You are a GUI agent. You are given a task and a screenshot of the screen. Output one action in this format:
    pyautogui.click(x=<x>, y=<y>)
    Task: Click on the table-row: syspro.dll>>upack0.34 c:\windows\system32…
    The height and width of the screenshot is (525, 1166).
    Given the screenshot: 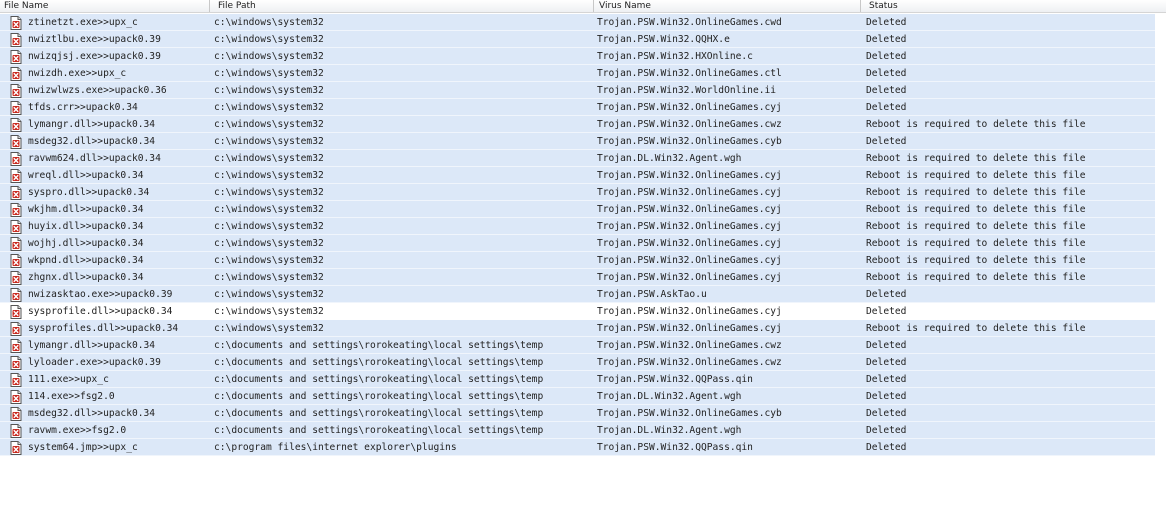 What is the action you would take?
    pyautogui.click(x=577, y=192)
    